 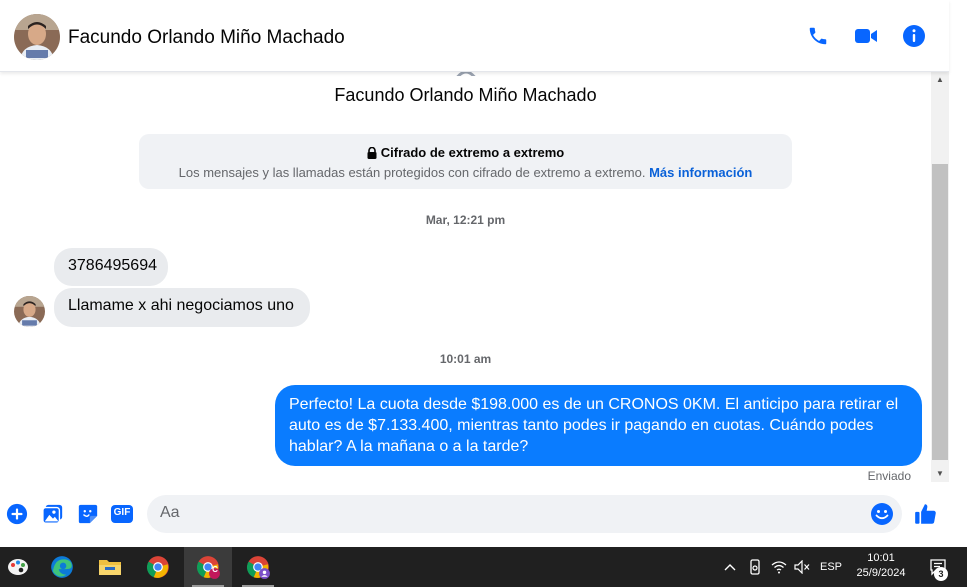 I want to click on emoji-button, so click(x=882, y=514).